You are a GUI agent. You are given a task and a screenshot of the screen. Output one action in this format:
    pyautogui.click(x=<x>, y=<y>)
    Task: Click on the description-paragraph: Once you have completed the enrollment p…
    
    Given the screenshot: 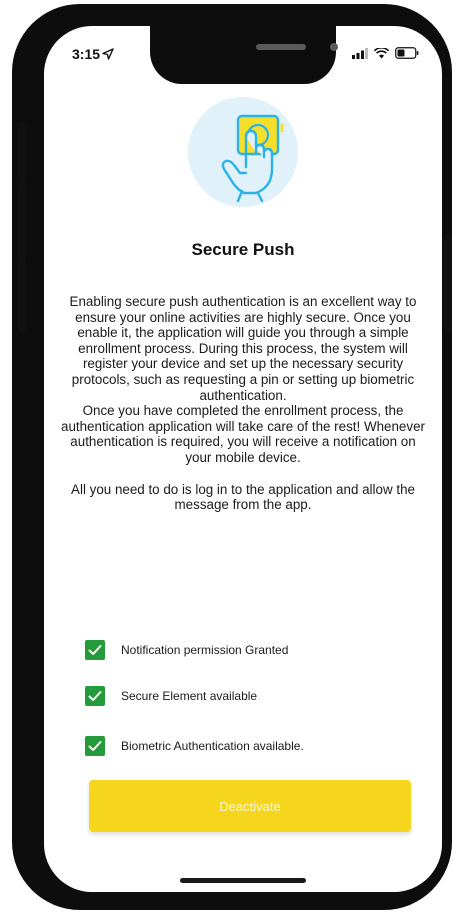 What is the action you would take?
    pyautogui.click(x=243, y=434)
    